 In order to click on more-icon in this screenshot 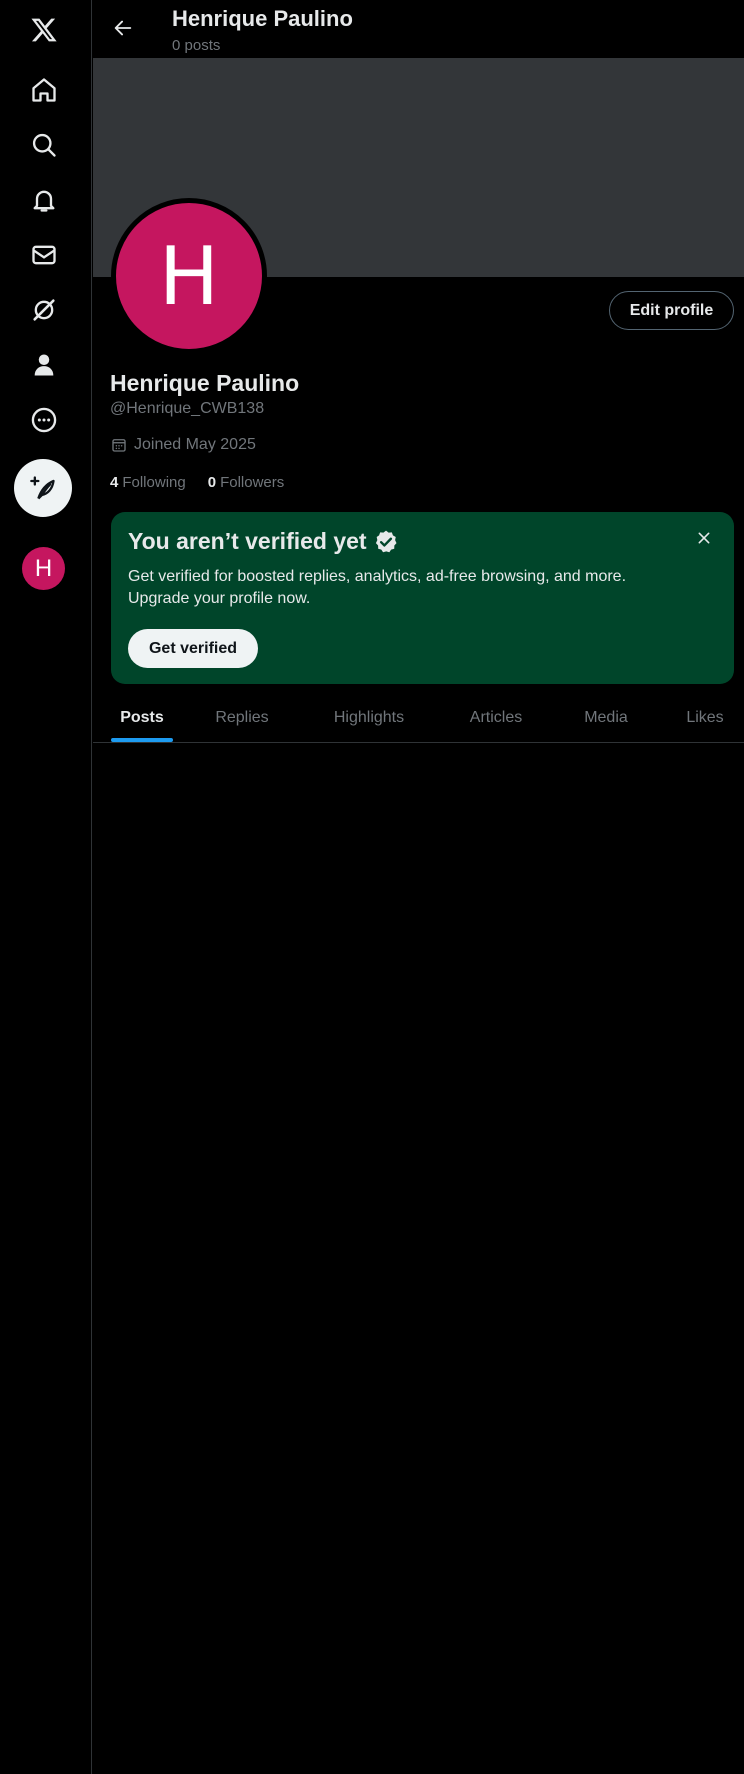, I will do `click(44, 420)`.